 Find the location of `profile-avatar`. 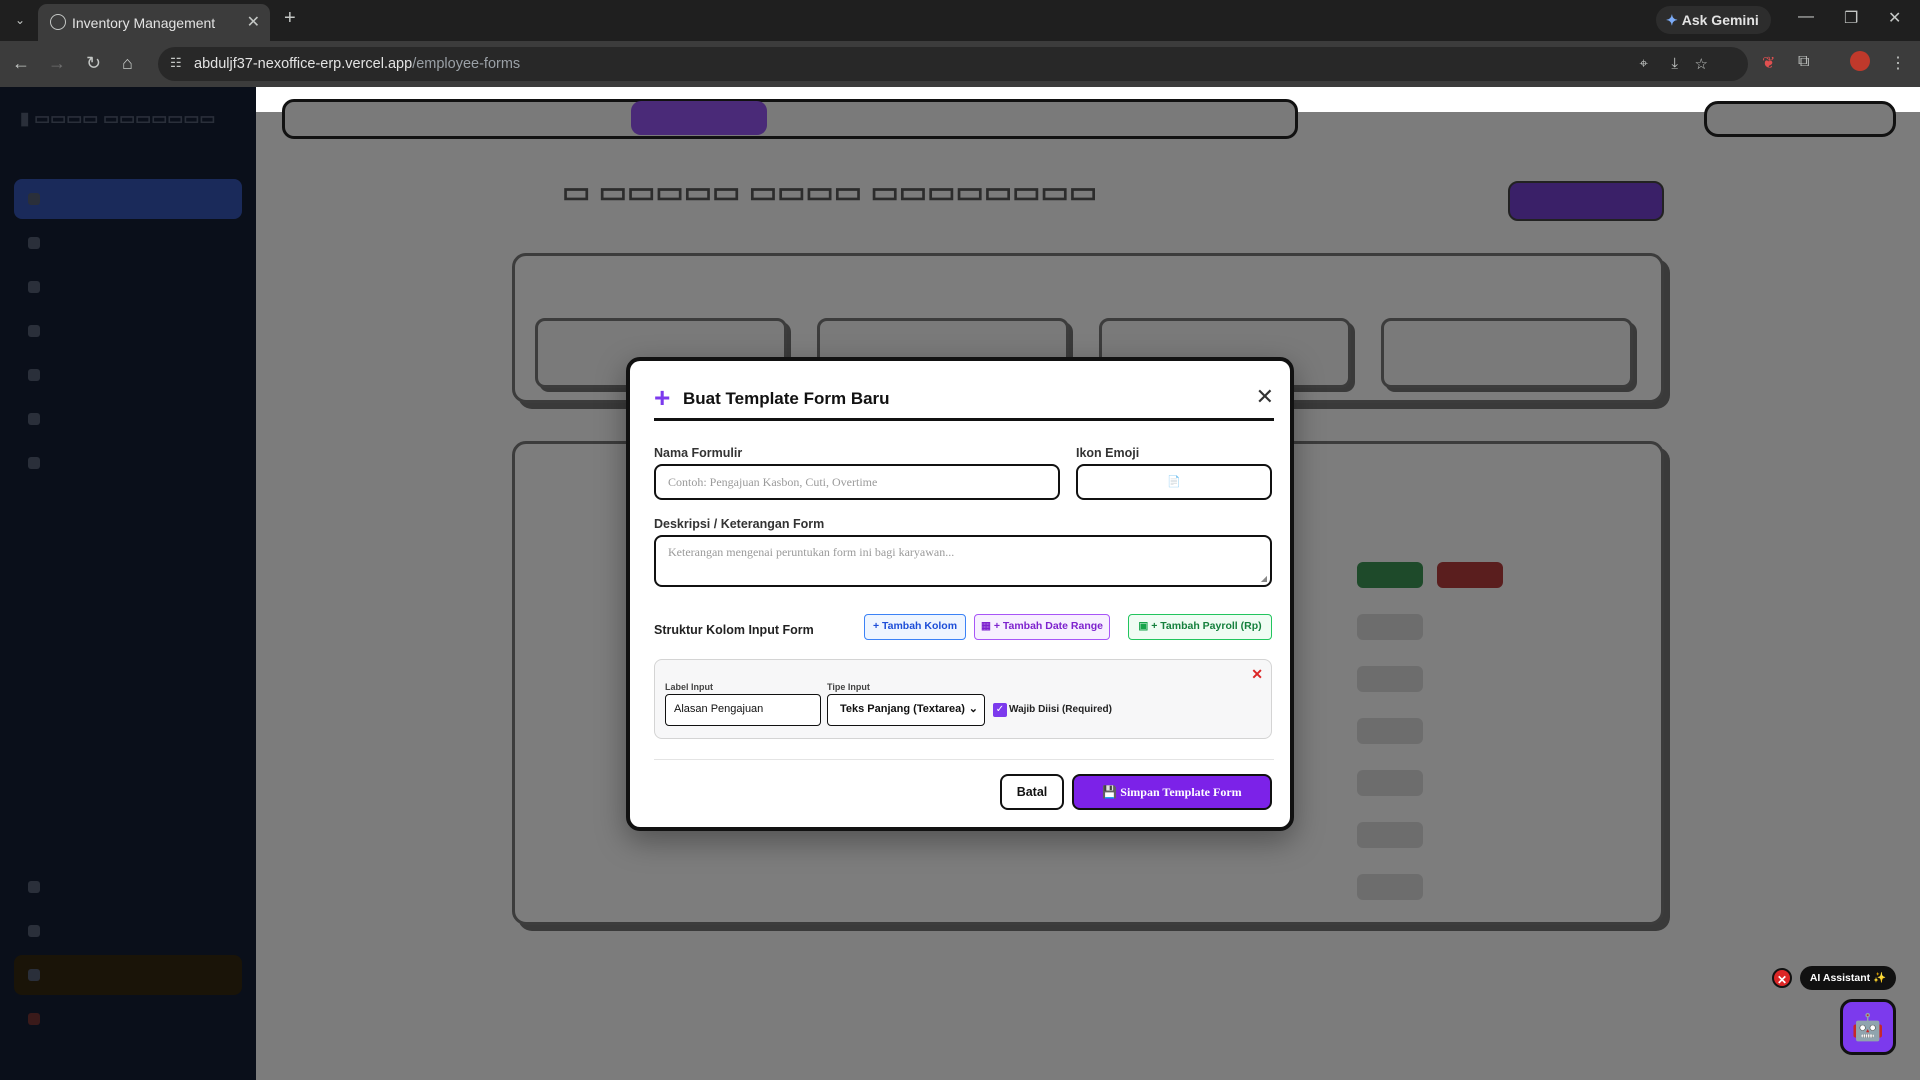

profile-avatar is located at coordinates (1860, 61).